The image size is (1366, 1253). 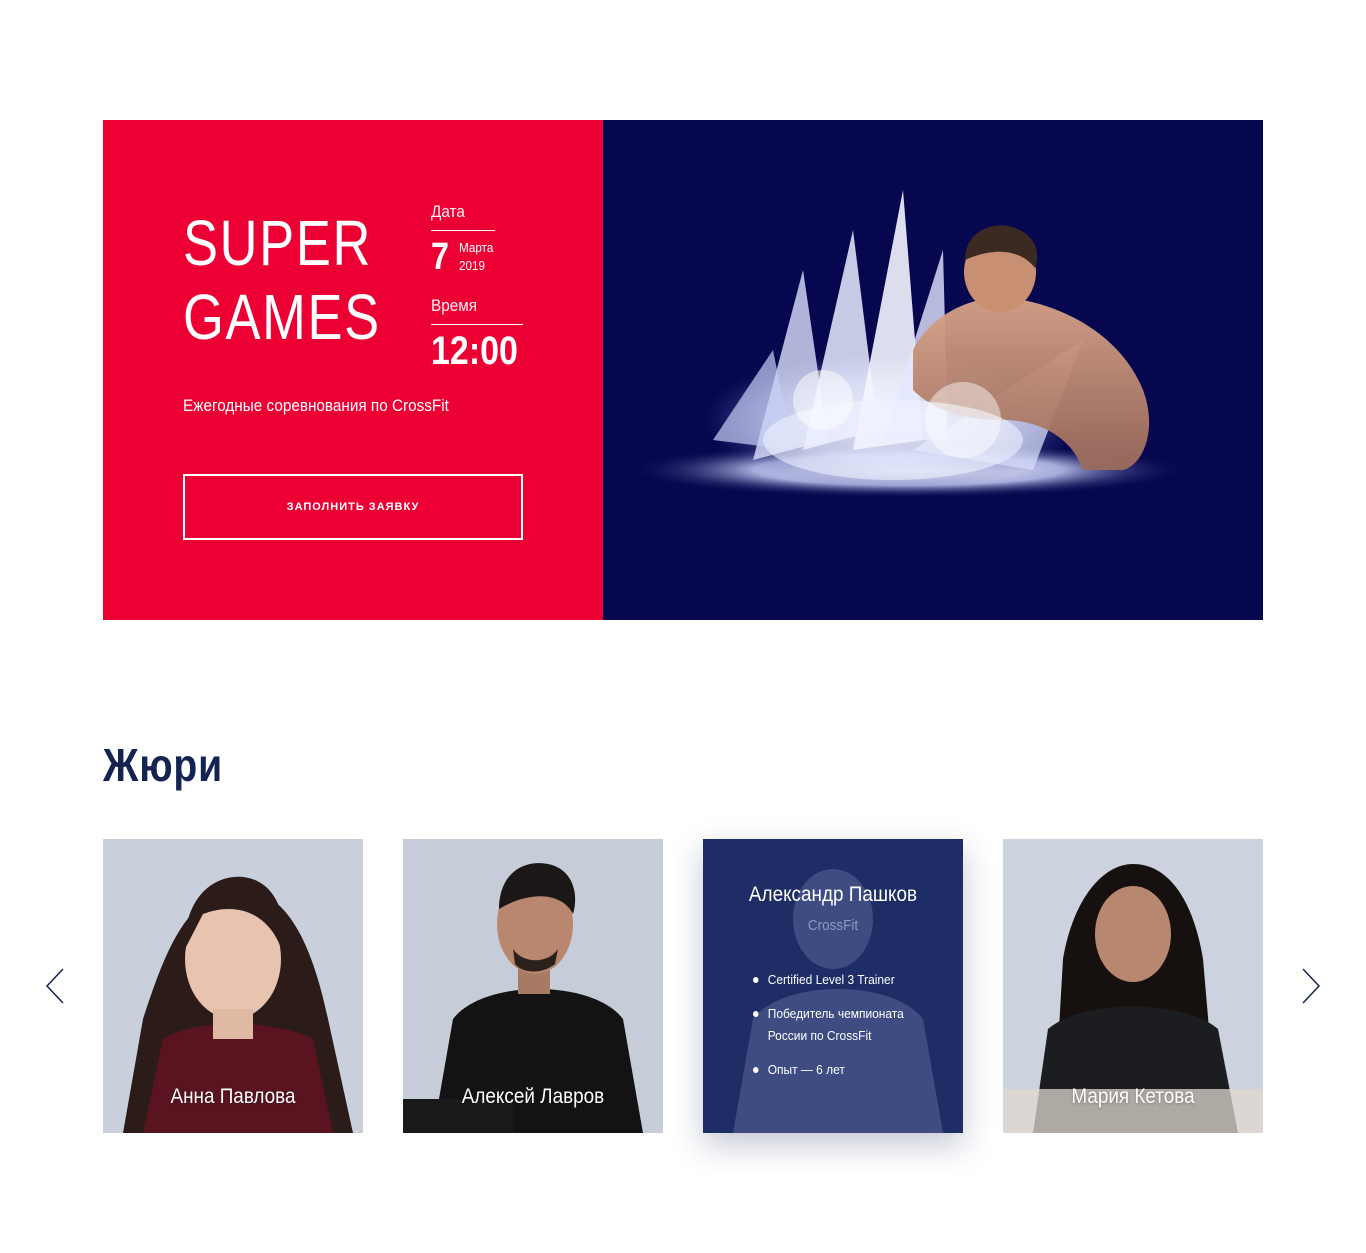 What do you see at coordinates (233, 1096) in the screenshot?
I see `jury-name: Анна Павлова` at bounding box center [233, 1096].